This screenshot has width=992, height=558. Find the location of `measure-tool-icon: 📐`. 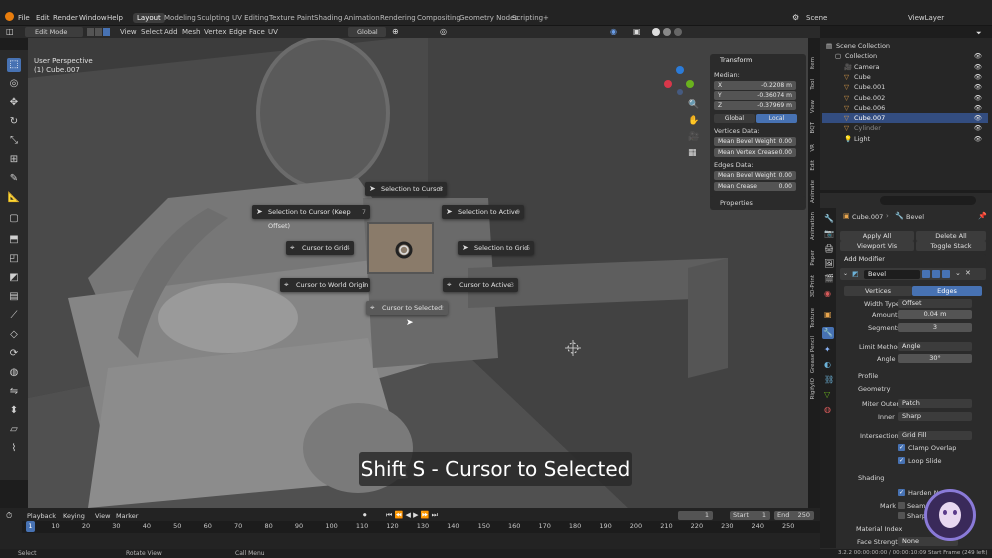

measure-tool-icon: 📐 is located at coordinates (14, 198).